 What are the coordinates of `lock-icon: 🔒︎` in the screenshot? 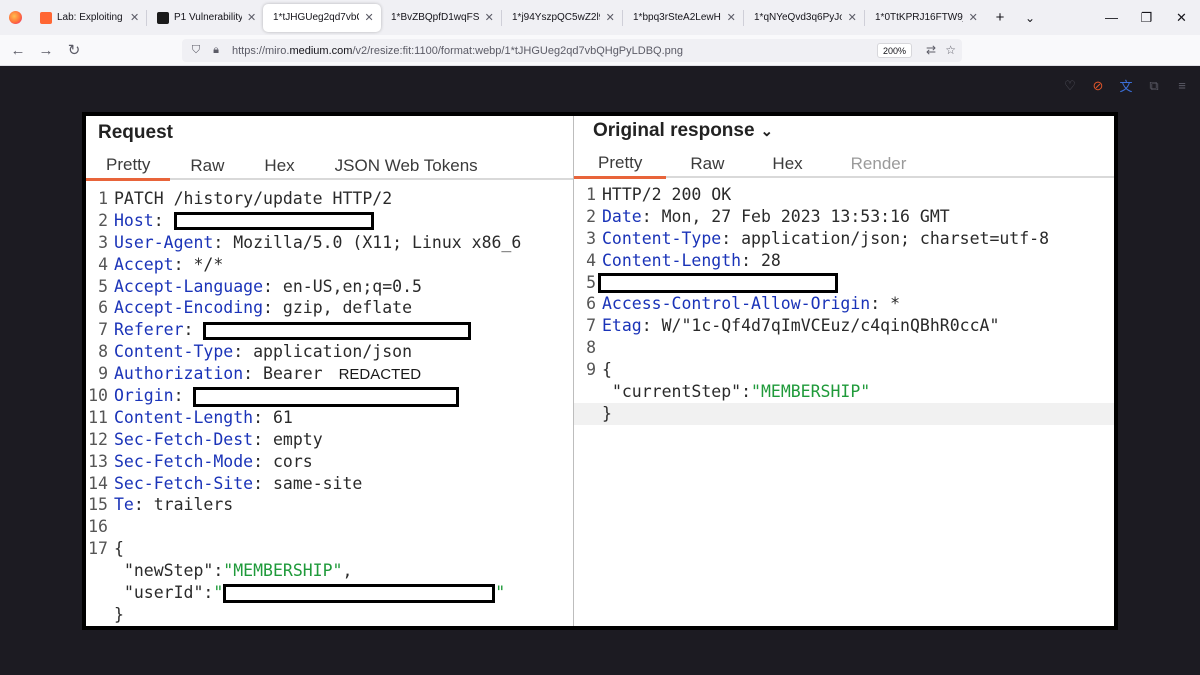 It's located at (216, 50).